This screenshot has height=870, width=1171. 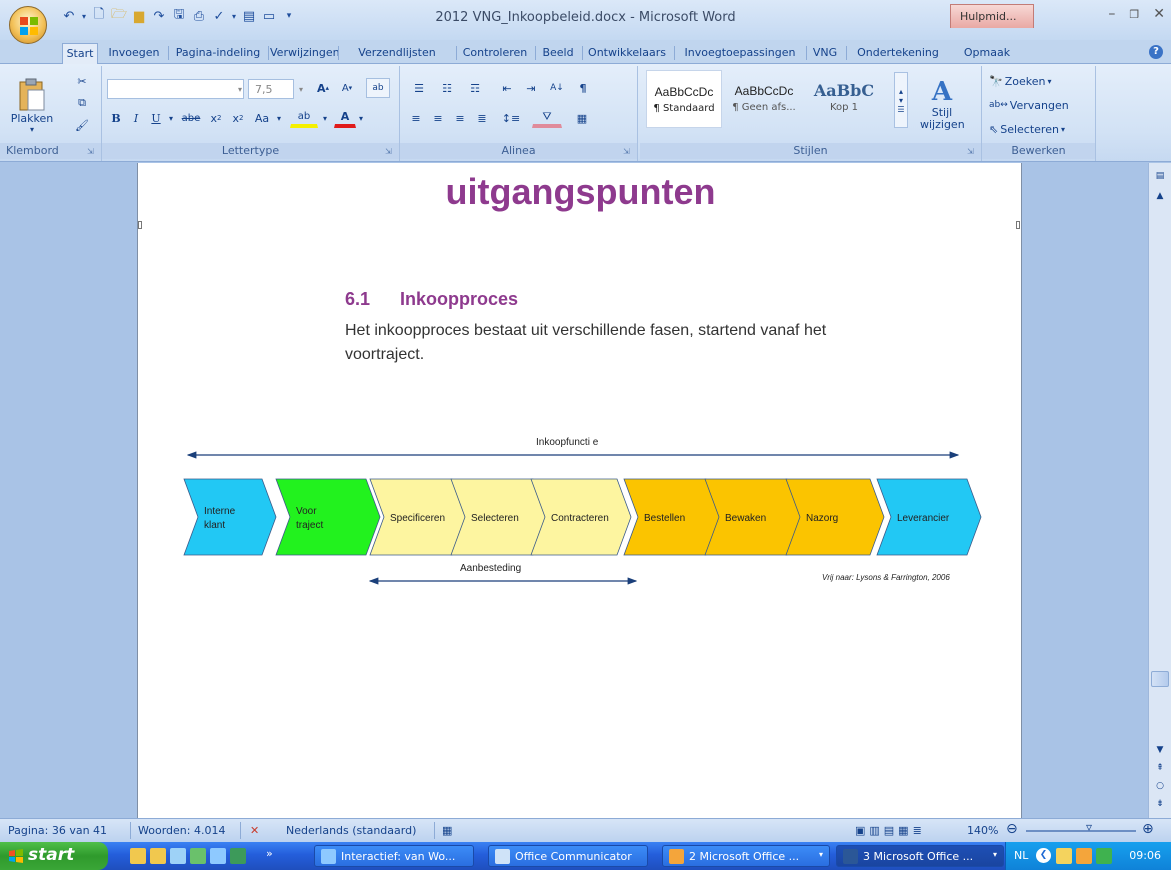 I want to click on tab-verzendlijsten: Verzendlijsten, so click(x=397, y=53).